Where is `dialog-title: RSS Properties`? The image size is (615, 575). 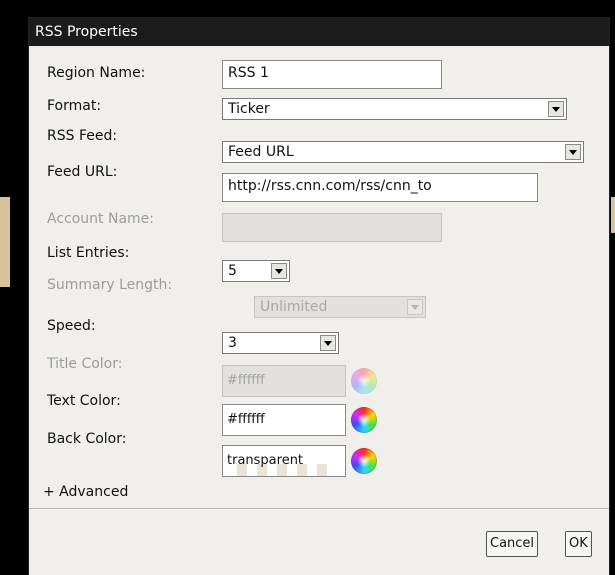
dialog-title: RSS Properties is located at coordinates (319, 32).